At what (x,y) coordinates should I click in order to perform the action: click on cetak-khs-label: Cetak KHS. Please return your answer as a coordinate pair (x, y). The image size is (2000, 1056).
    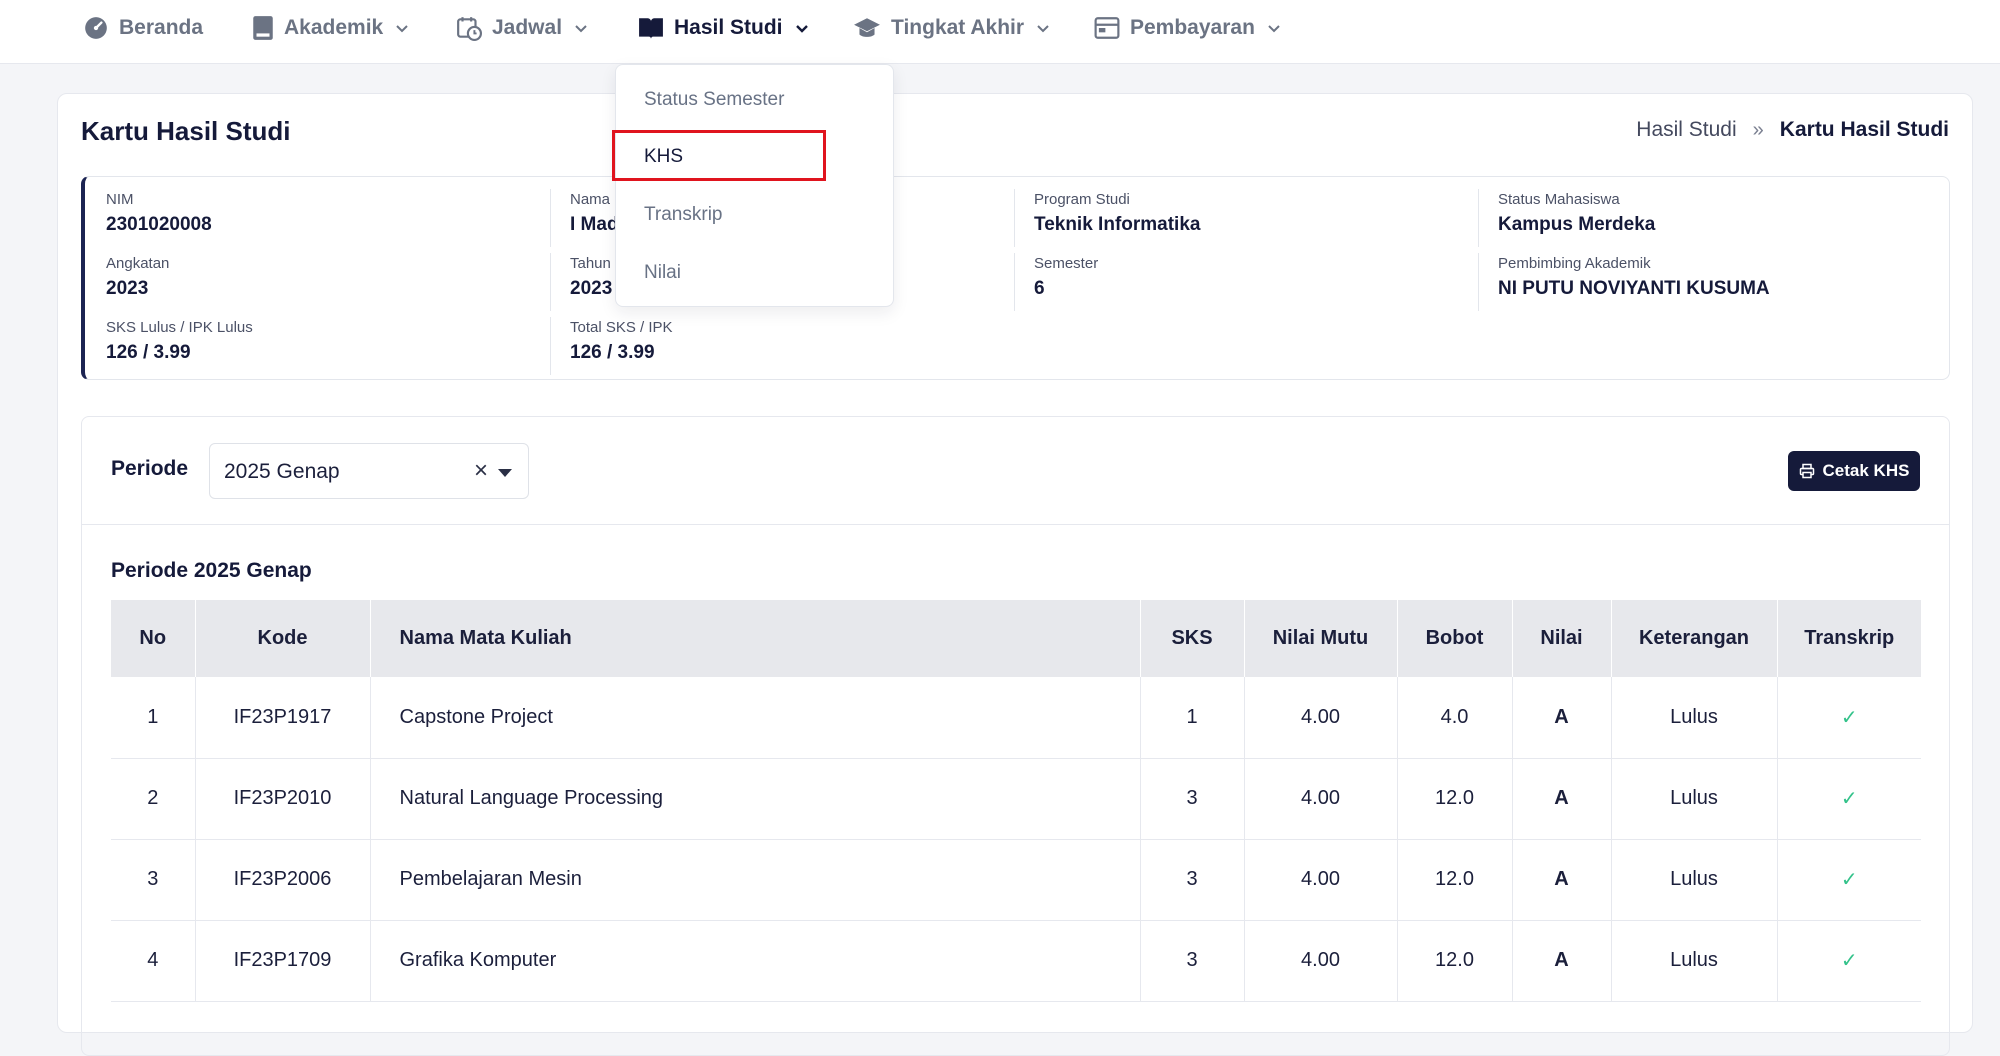
    Looking at the image, I should click on (1866, 470).